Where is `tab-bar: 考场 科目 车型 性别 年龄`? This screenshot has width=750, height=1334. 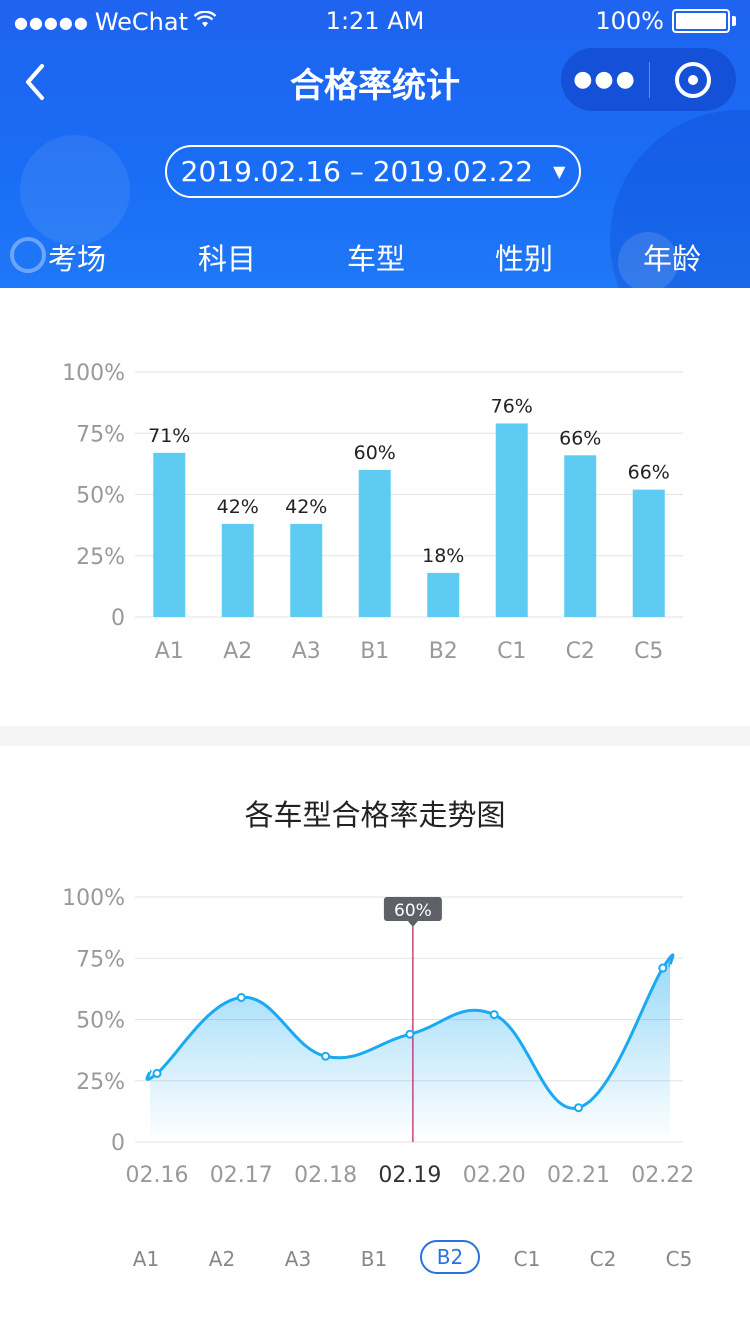
tab-bar: 考场 科目 车型 性别 年龄 is located at coordinates (375, 260).